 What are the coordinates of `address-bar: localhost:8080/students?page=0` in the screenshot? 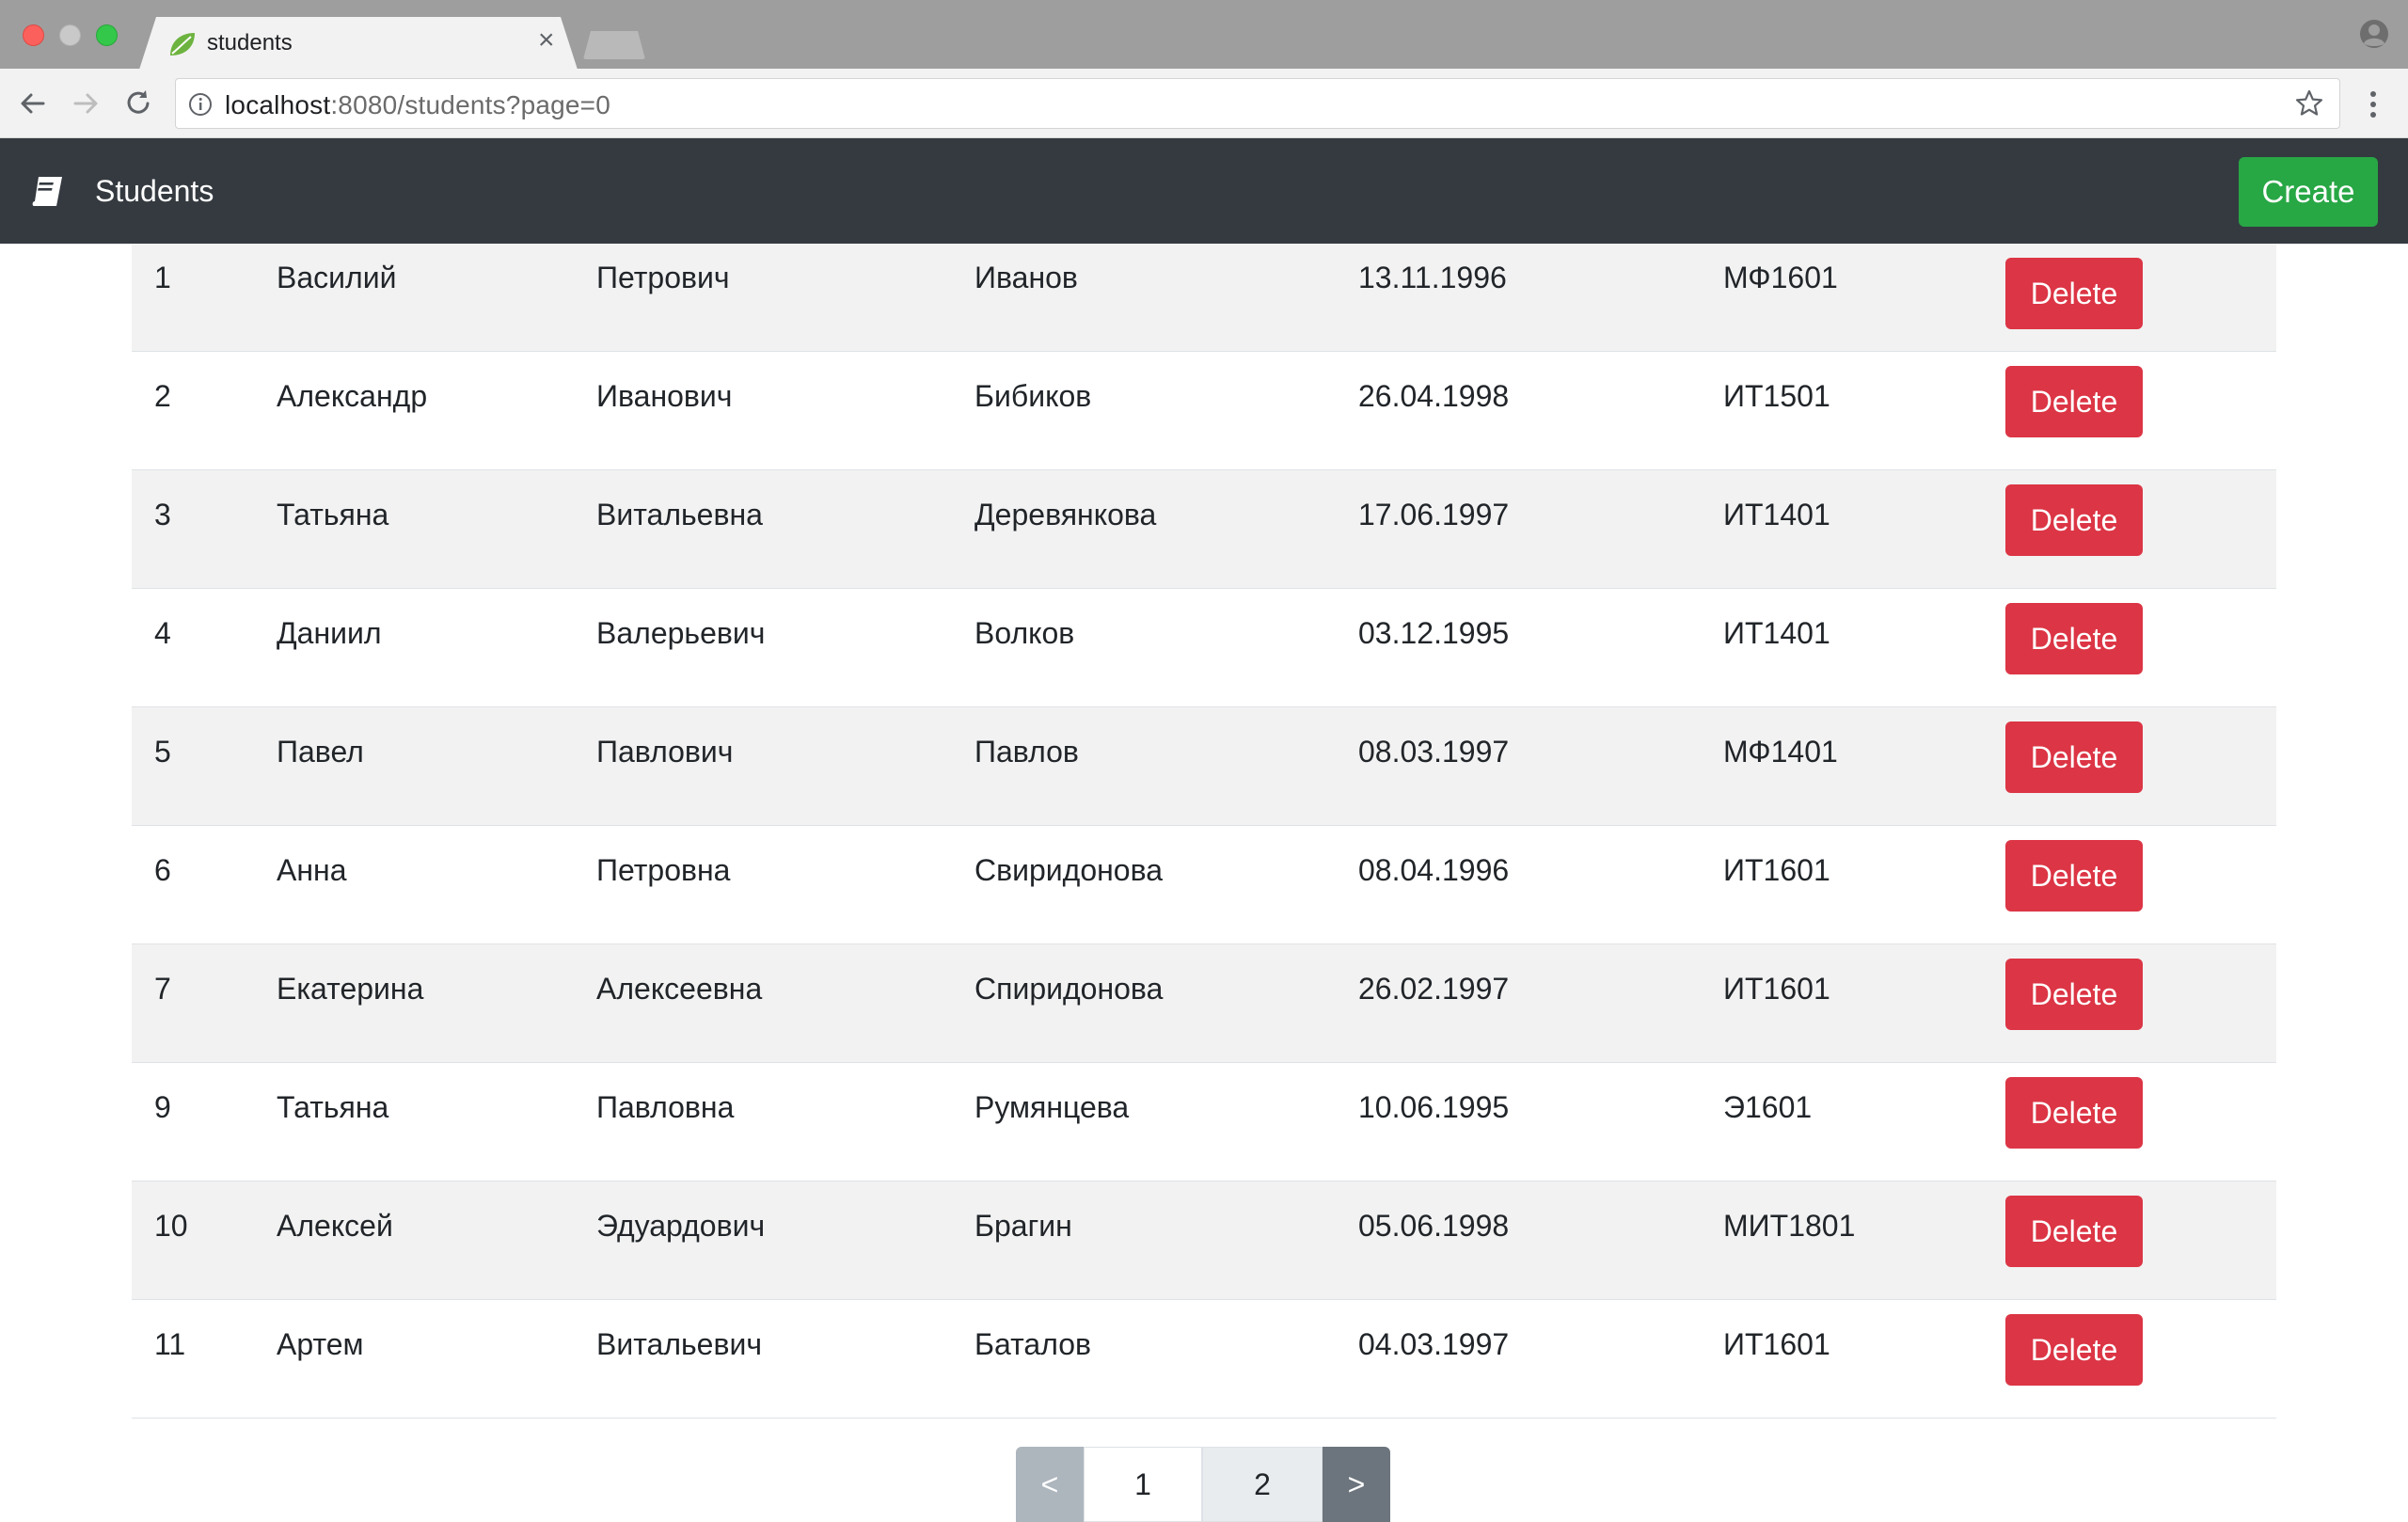 It's located at (1257, 104).